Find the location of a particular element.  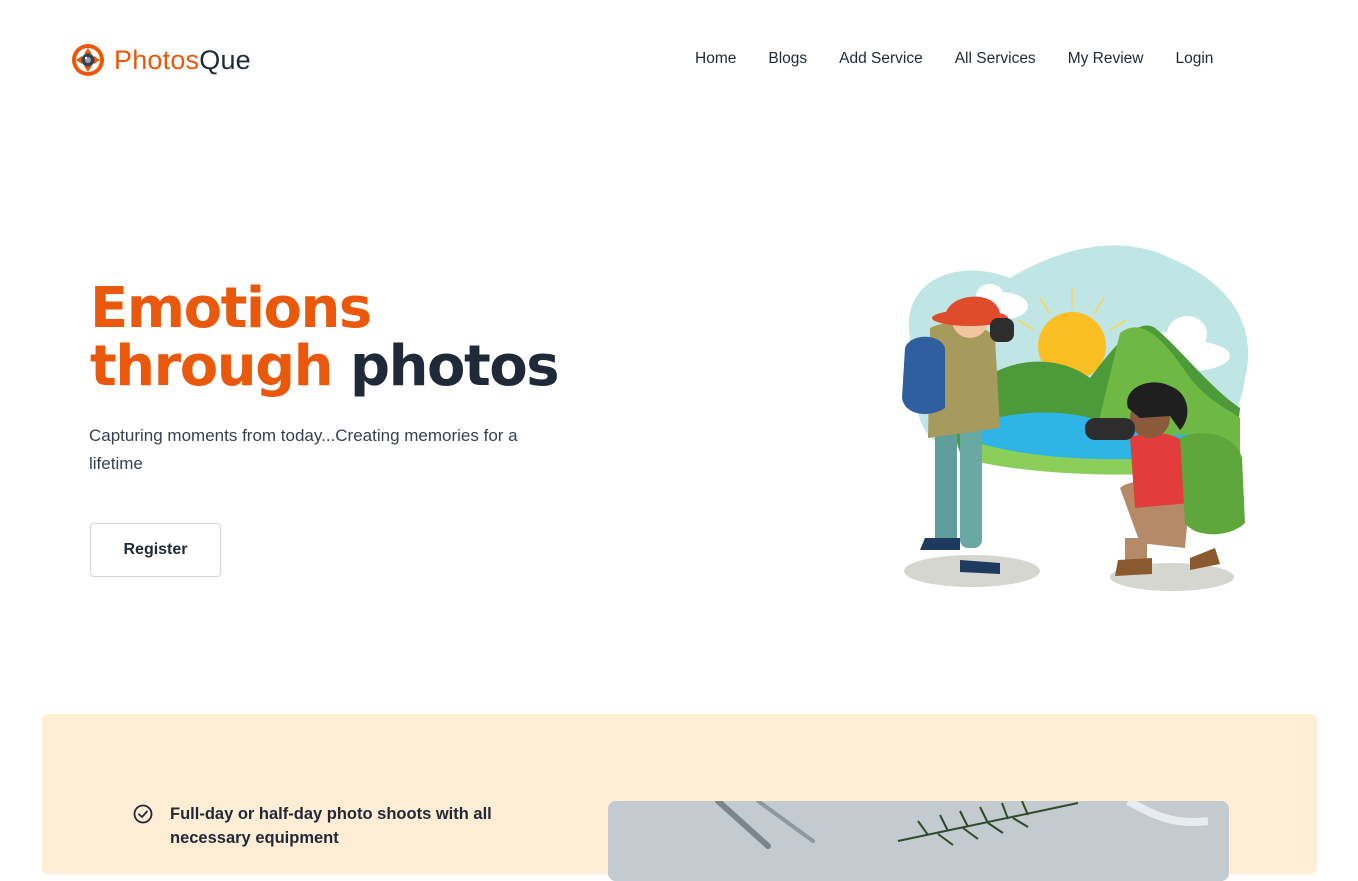

nav-my-review: My Review is located at coordinates (1106, 59).